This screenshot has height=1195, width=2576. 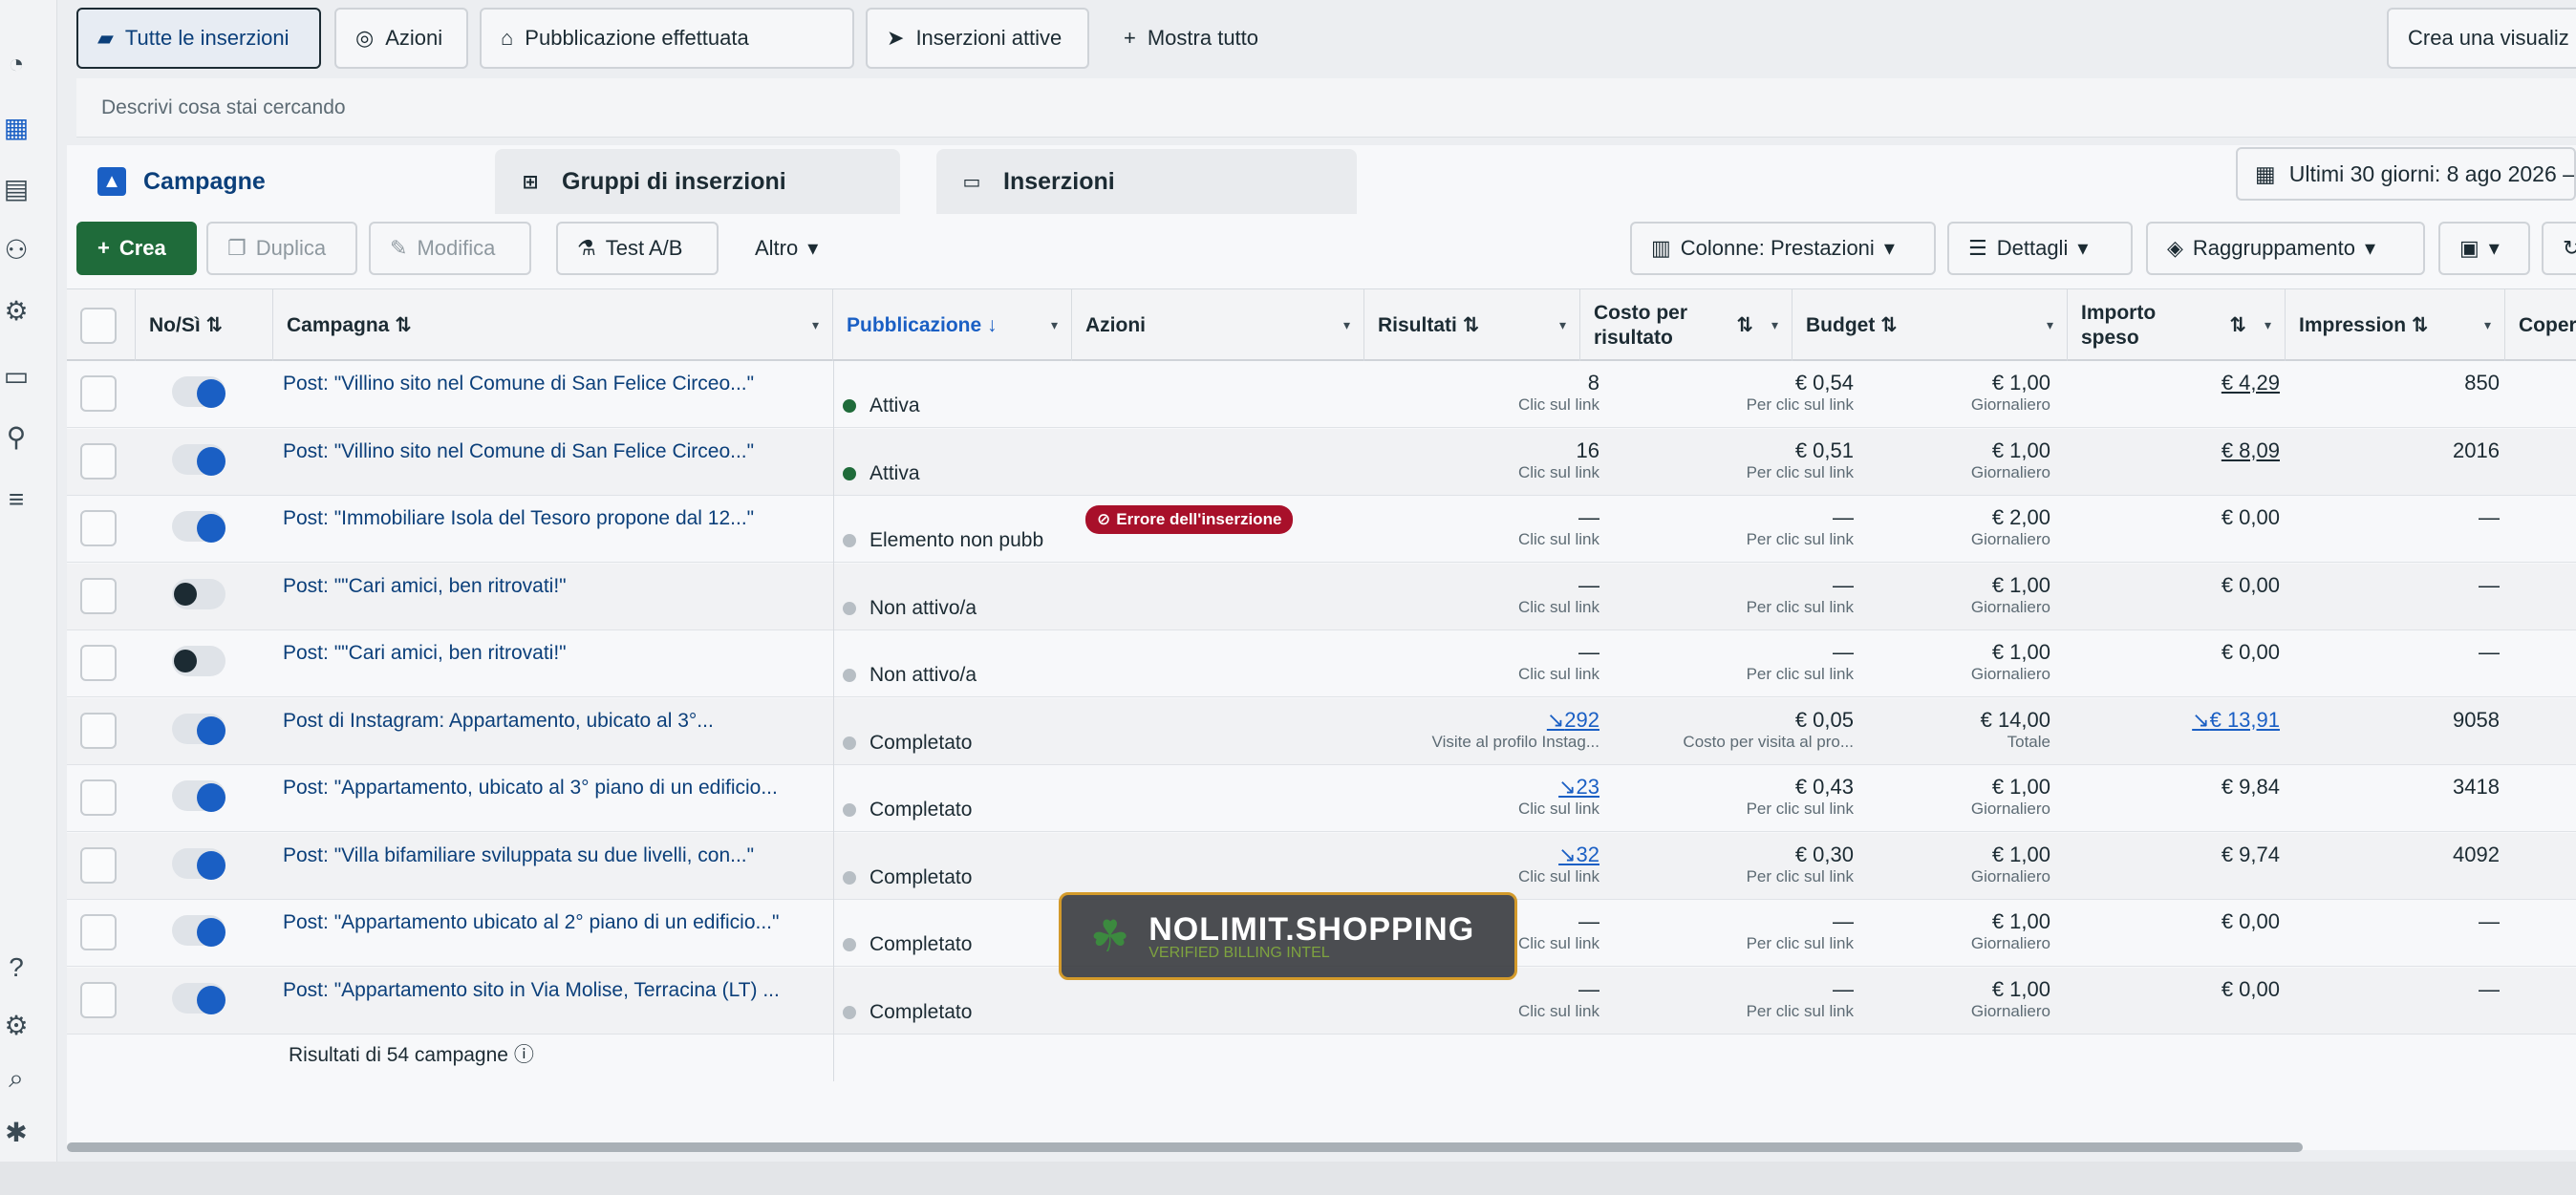 What do you see at coordinates (2167, 788) in the screenshot?
I see `spent-value: € 9,84` at bounding box center [2167, 788].